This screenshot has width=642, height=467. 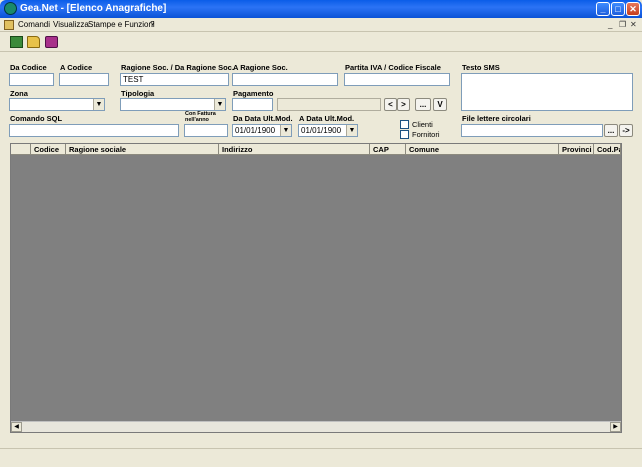 I want to click on pagamento-label: Pagamento, so click(x=253, y=93).